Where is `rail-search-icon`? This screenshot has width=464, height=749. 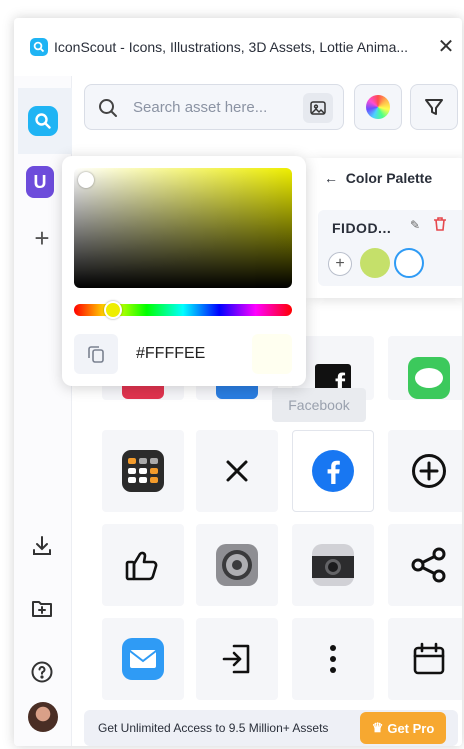 rail-search-icon is located at coordinates (43, 121).